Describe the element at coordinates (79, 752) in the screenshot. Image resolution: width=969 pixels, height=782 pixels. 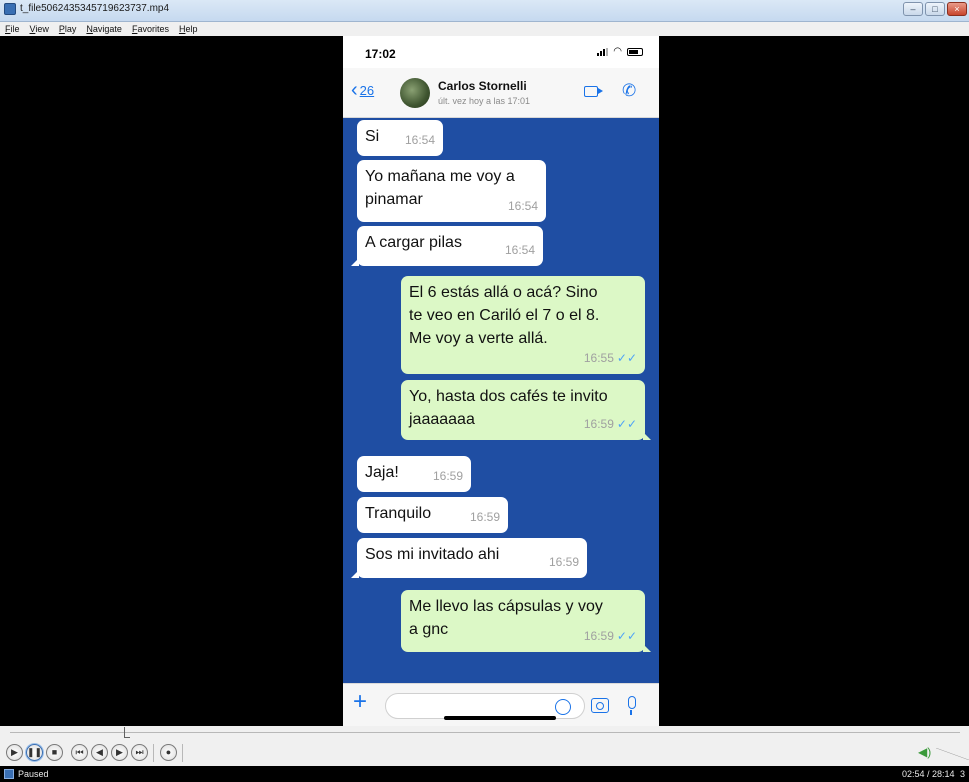
I see `previous-button: ⏮` at that location.